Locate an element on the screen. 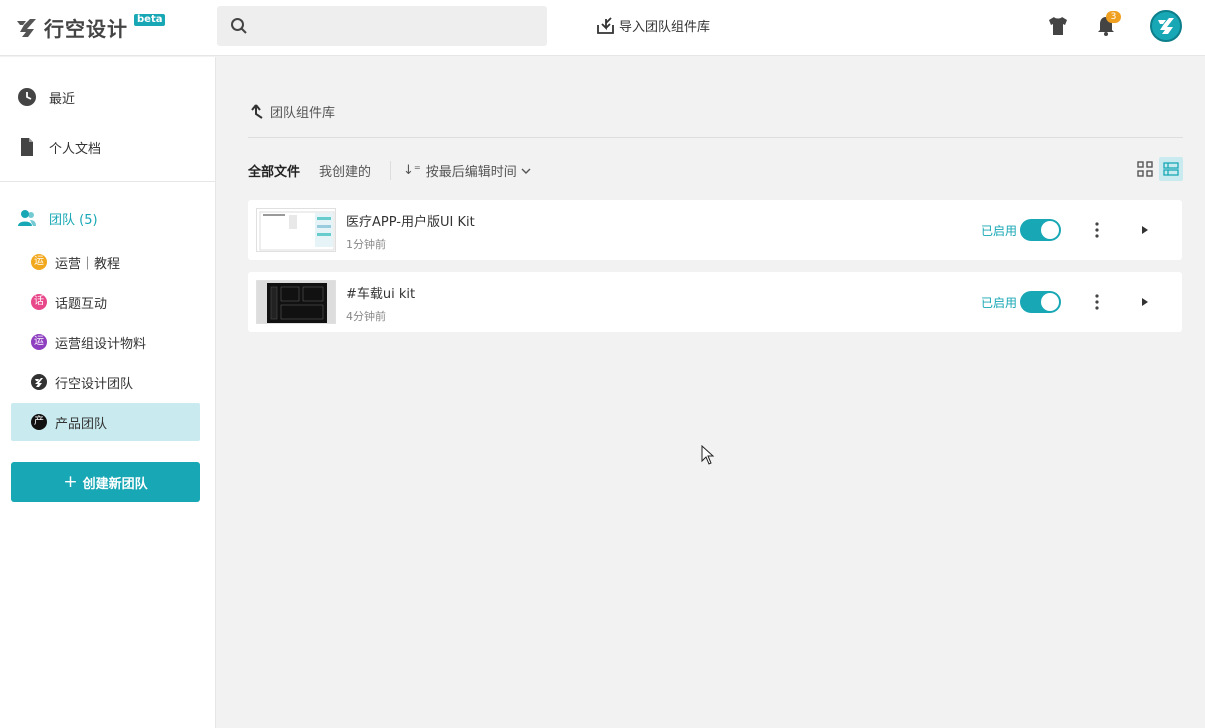 The width and height of the screenshot is (1205, 728). create-team-button: + 创建新团队 is located at coordinates (105, 482).